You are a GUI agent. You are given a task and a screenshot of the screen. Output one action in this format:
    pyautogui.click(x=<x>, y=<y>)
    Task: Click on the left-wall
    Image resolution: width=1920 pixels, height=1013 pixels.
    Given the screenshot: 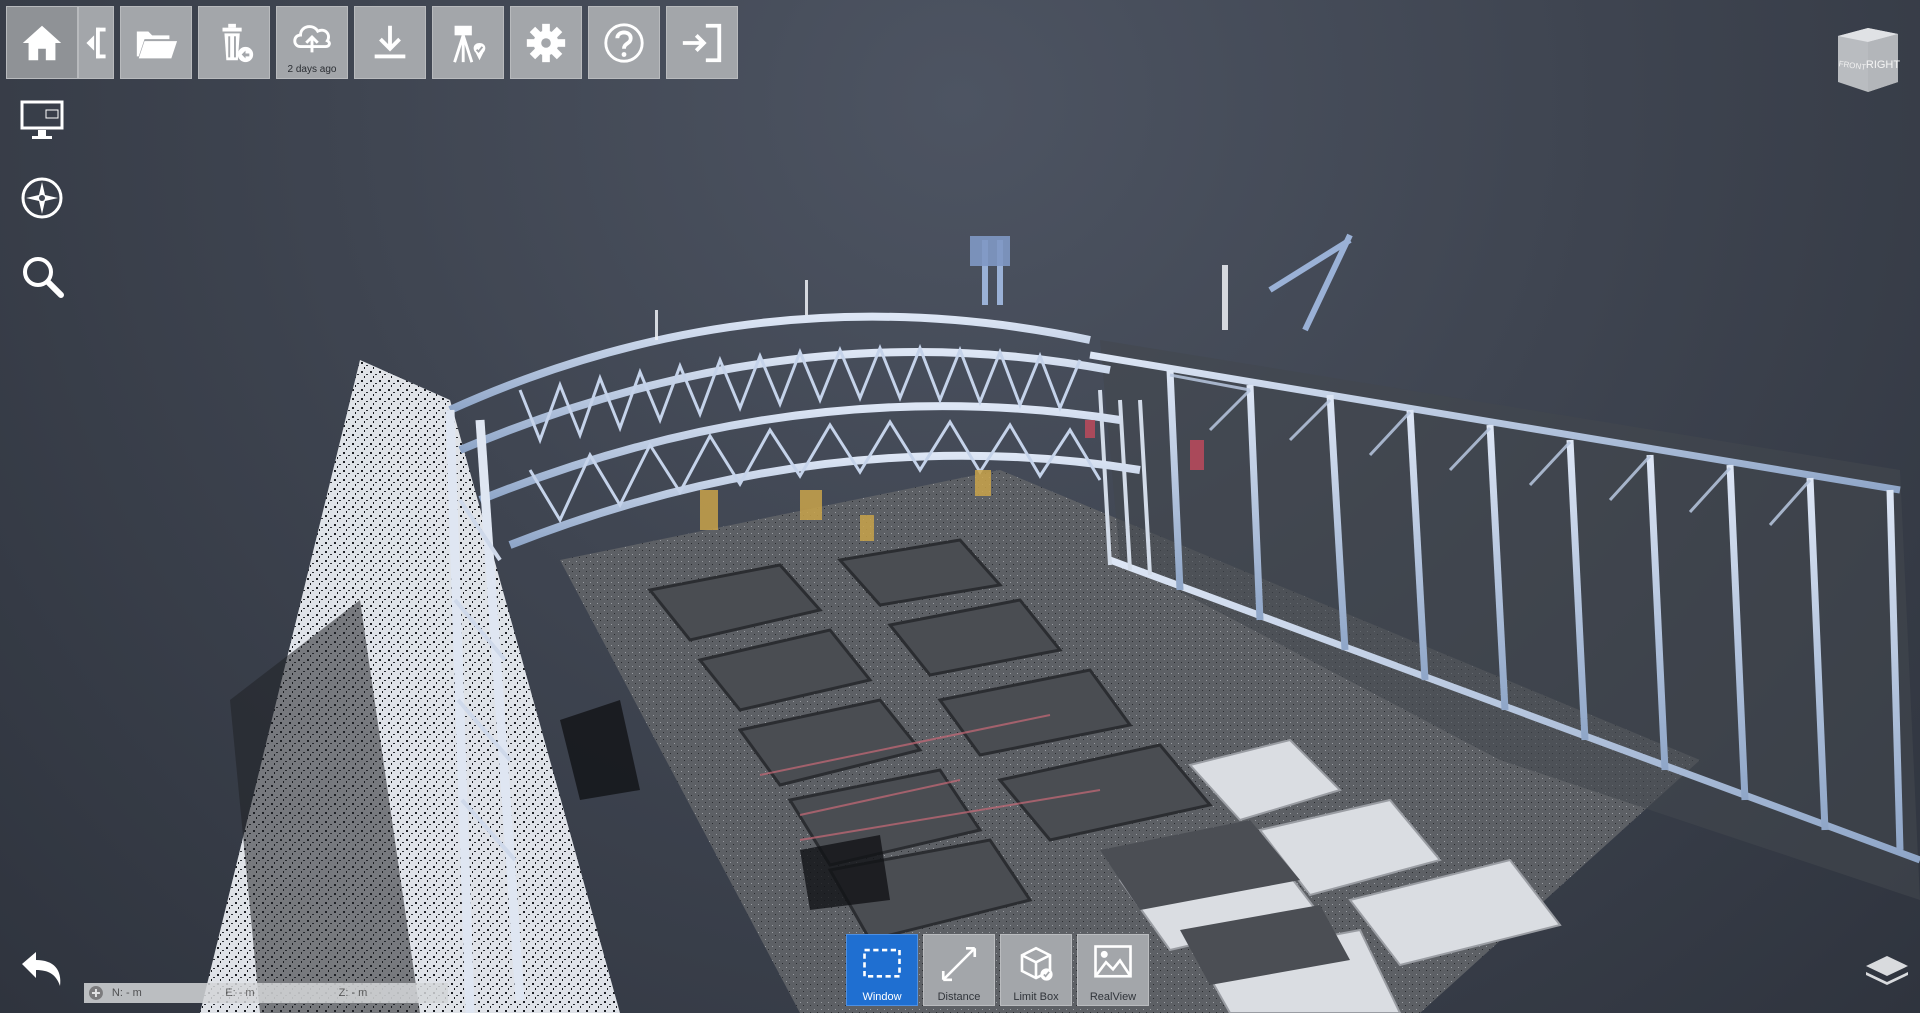 What is the action you would take?
    pyautogui.click(x=410, y=686)
    